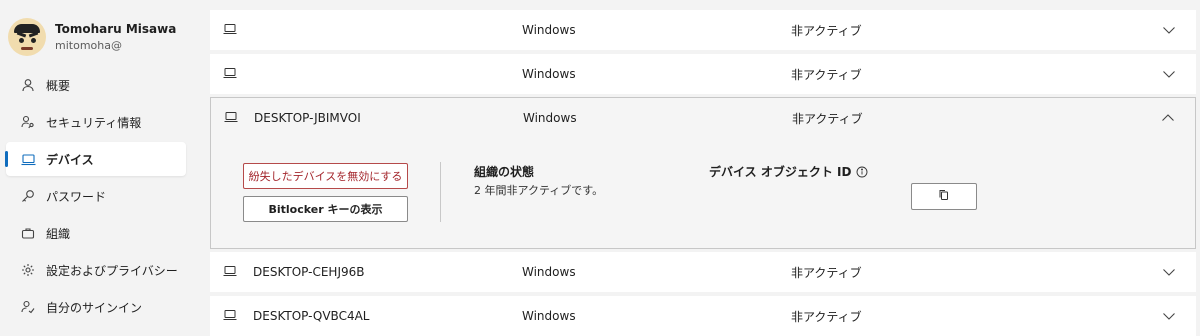  What do you see at coordinates (309, 272) in the screenshot?
I see `device-name: DESKTOP-CEHJ96B` at bounding box center [309, 272].